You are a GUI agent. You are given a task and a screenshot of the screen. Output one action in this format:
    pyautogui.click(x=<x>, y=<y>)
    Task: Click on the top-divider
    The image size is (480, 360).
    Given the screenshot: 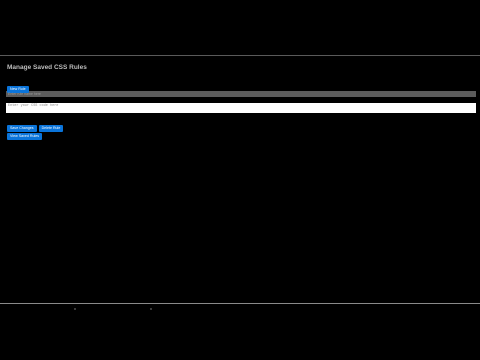 What is the action you would take?
    pyautogui.click(x=240, y=55)
    